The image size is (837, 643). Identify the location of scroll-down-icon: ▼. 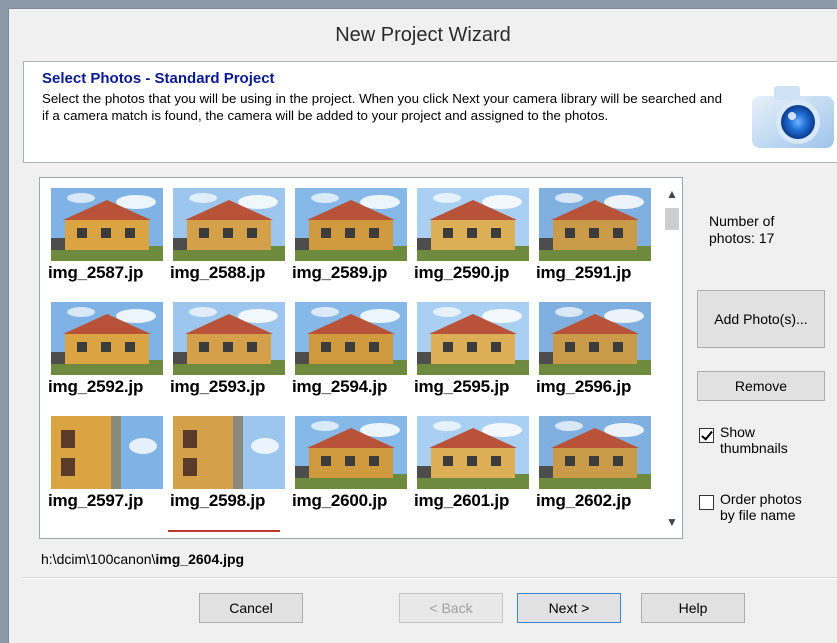
(672, 522).